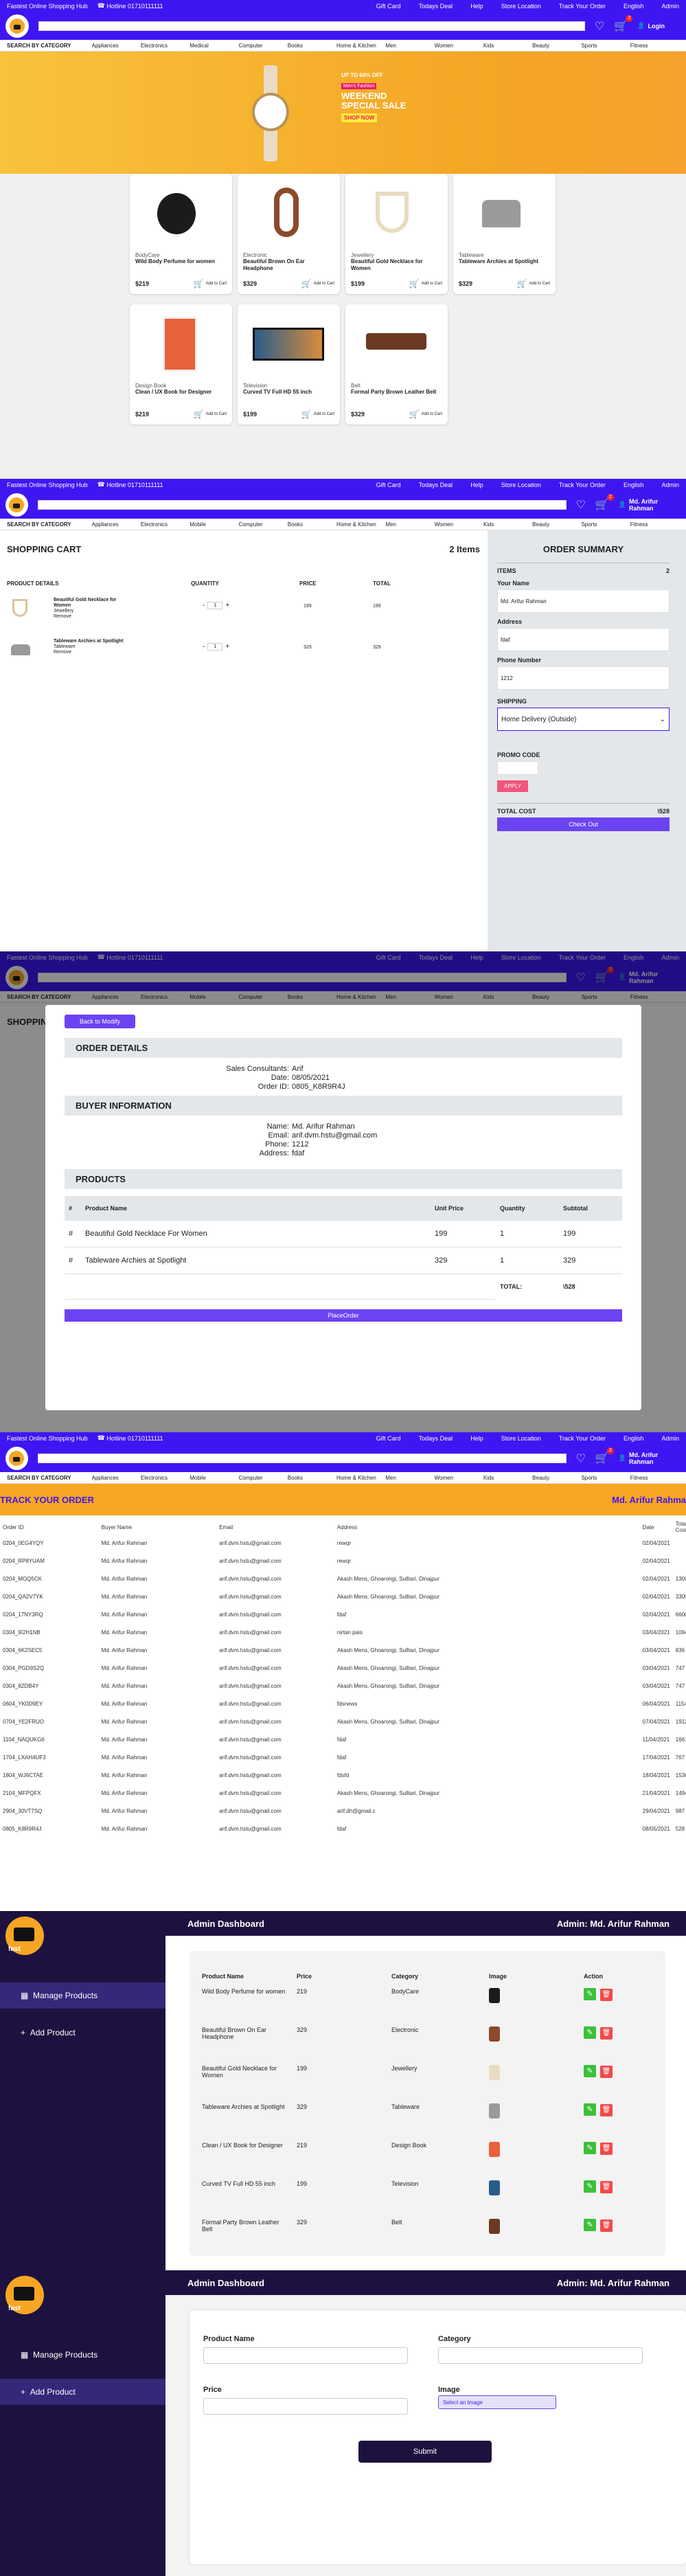  What do you see at coordinates (305, 2355) in the screenshot?
I see `product-name-input` at bounding box center [305, 2355].